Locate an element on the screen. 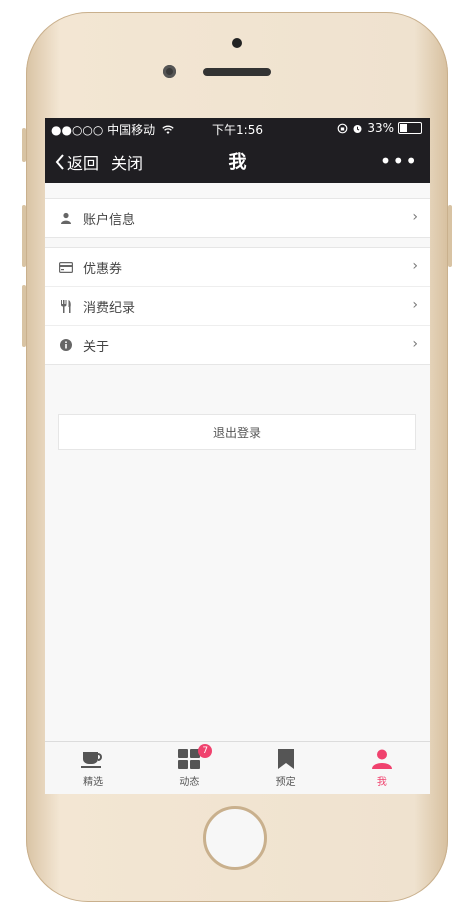  page-title: 我 is located at coordinates (237, 162).